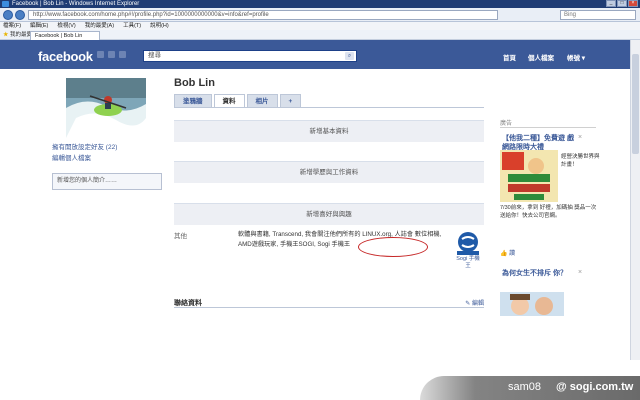 The image size is (640, 400). Describe the element at coordinates (507, 252) in the screenshot. I see `ad1-like-button: 👍 讚` at that location.